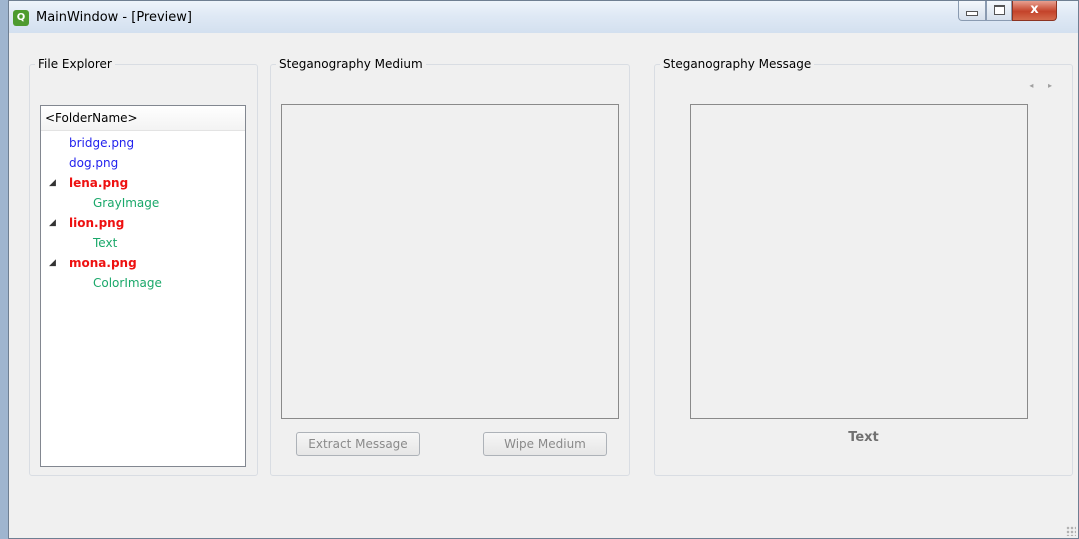 The image size is (1079, 539). What do you see at coordinates (127, 283) in the screenshot?
I see `tree-item-label: ColorImage` at bounding box center [127, 283].